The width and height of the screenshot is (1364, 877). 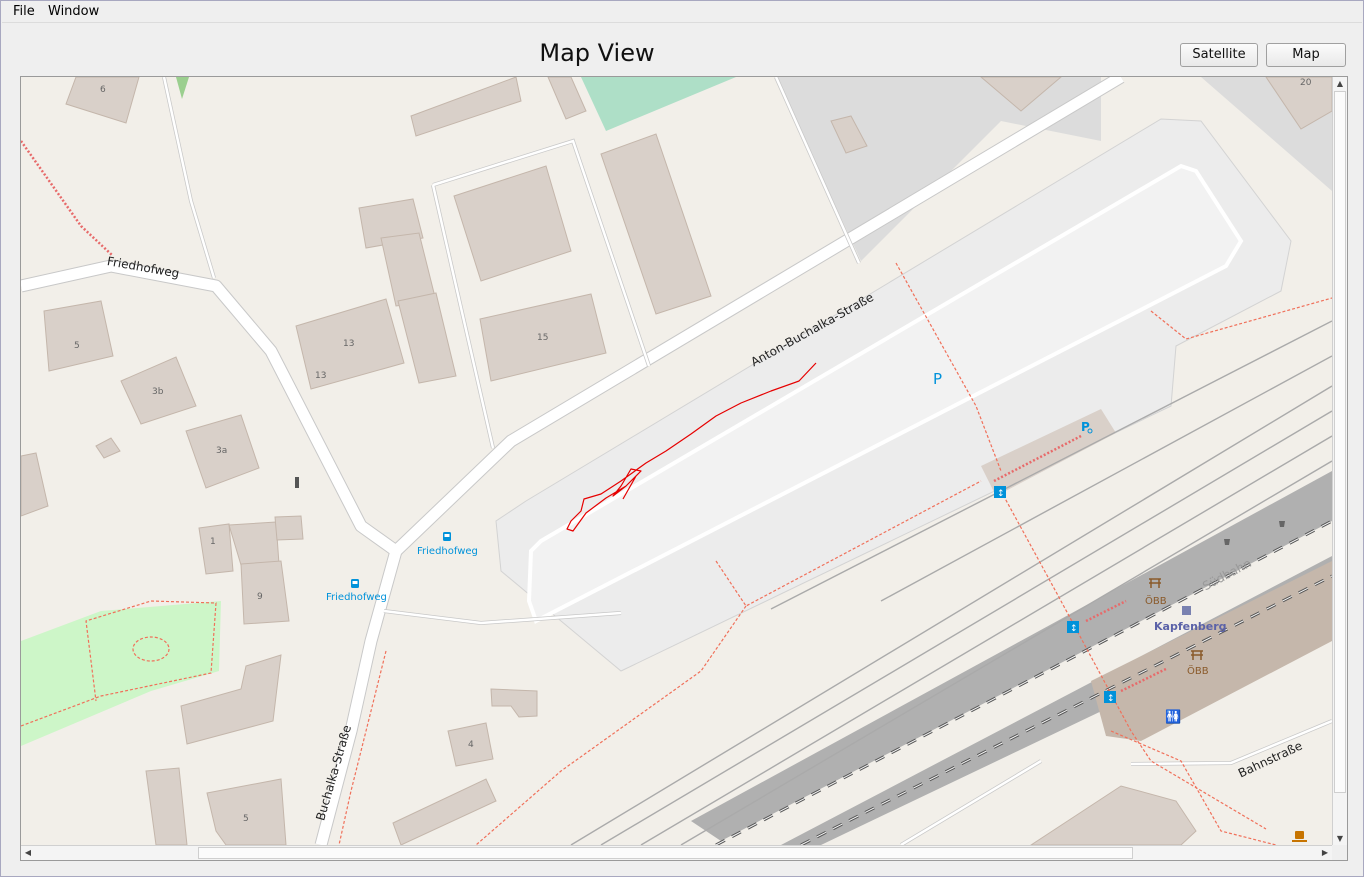 I want to click on parking-icon: P, so click(x=937, y=379).